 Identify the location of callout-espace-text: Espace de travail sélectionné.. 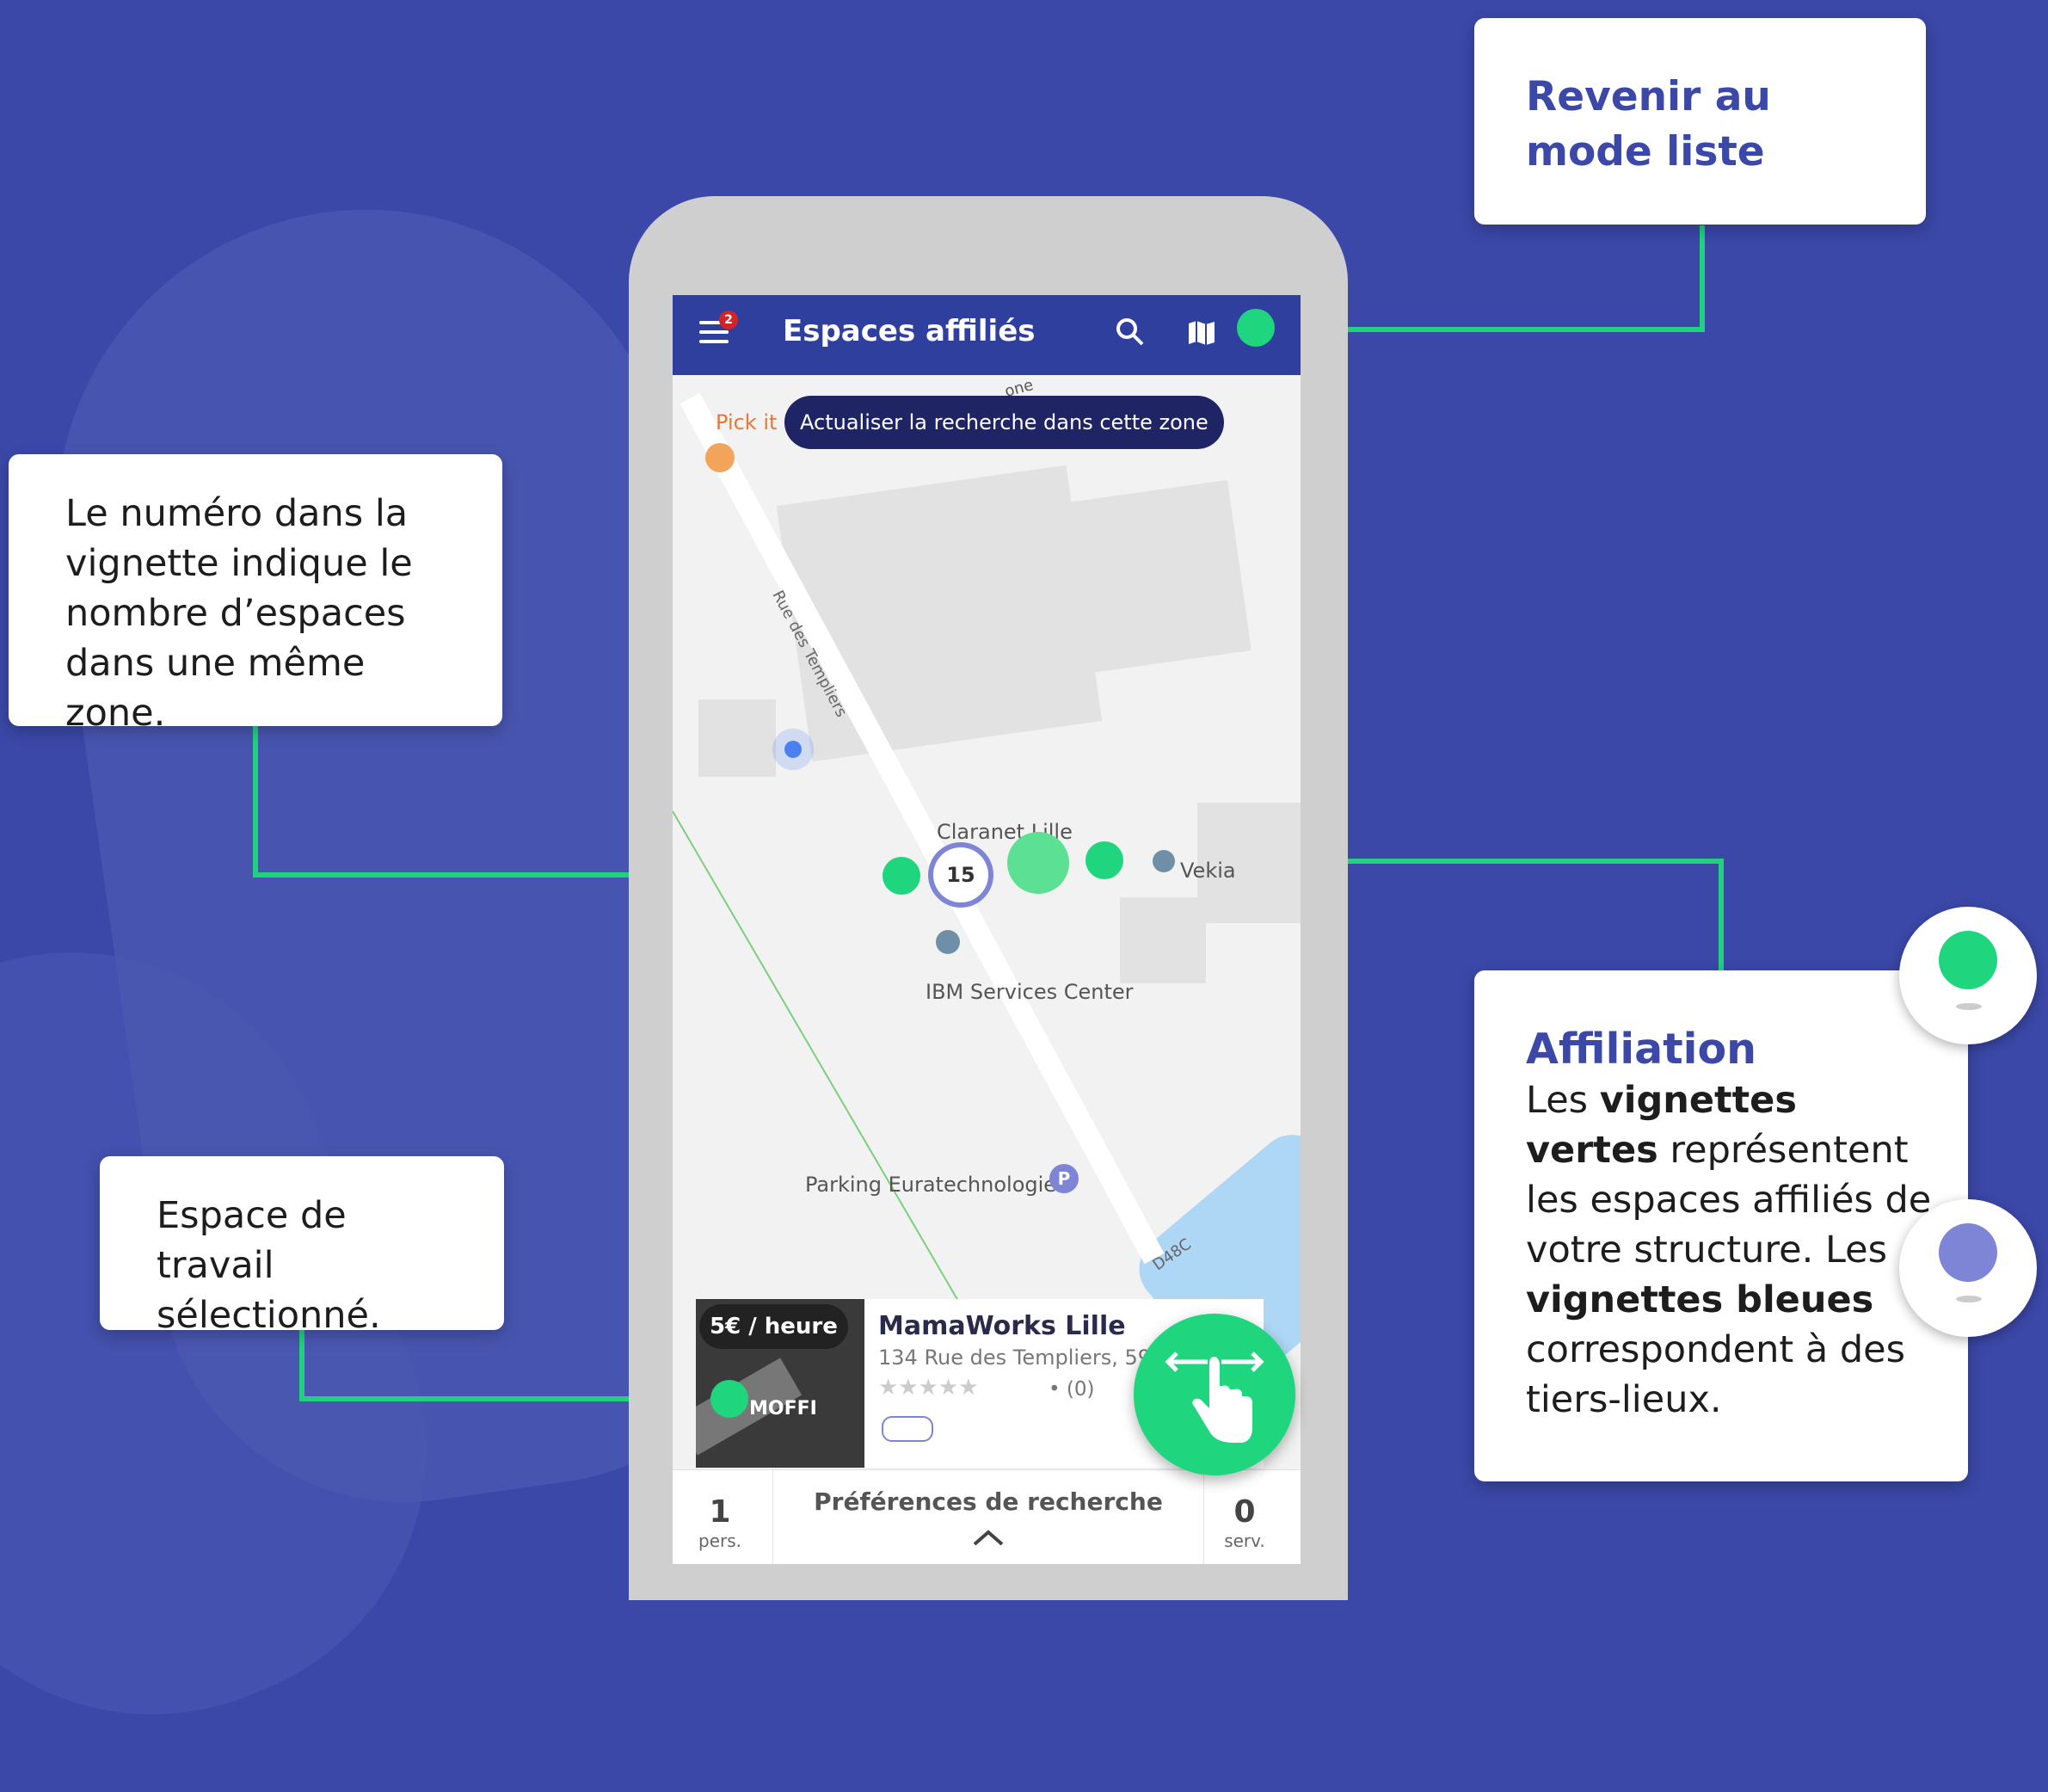
(269, 1265).